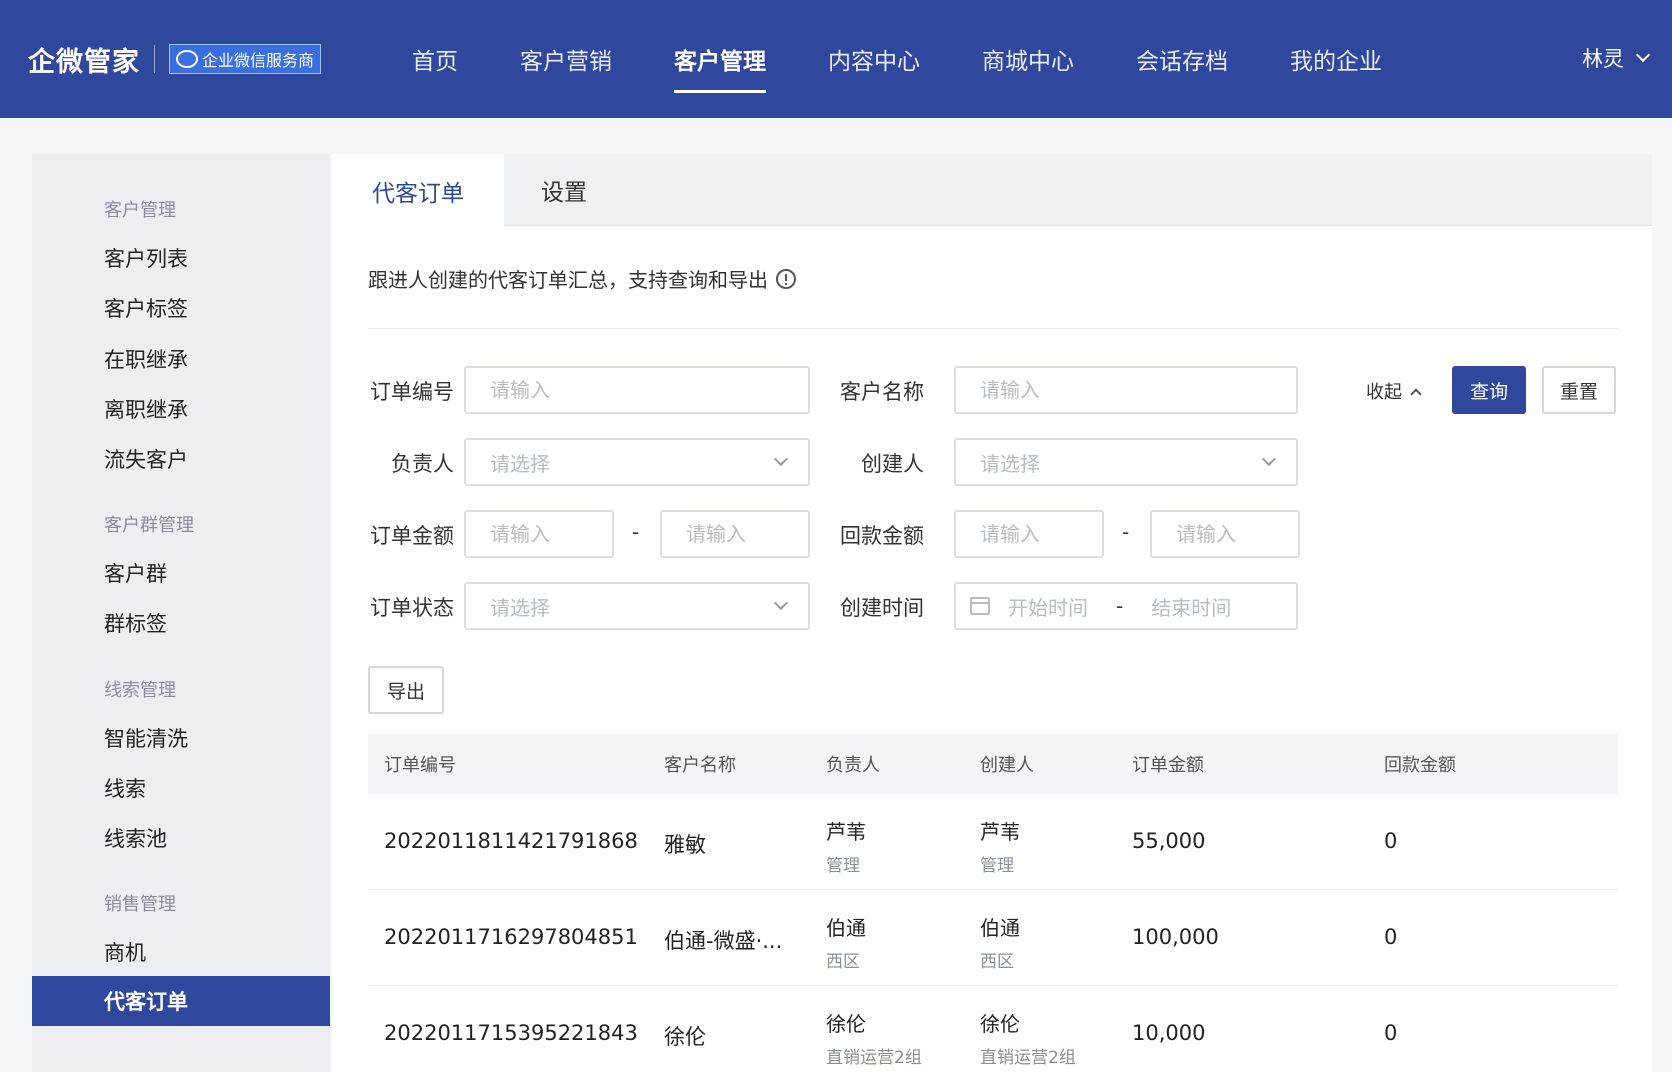 The height and width of the screenshot is (1072, 1672). Describe the element at coordinates (1126, 606) in the screenshot. I see `created-time-range: 开始时间 - 结束时间` at that location.